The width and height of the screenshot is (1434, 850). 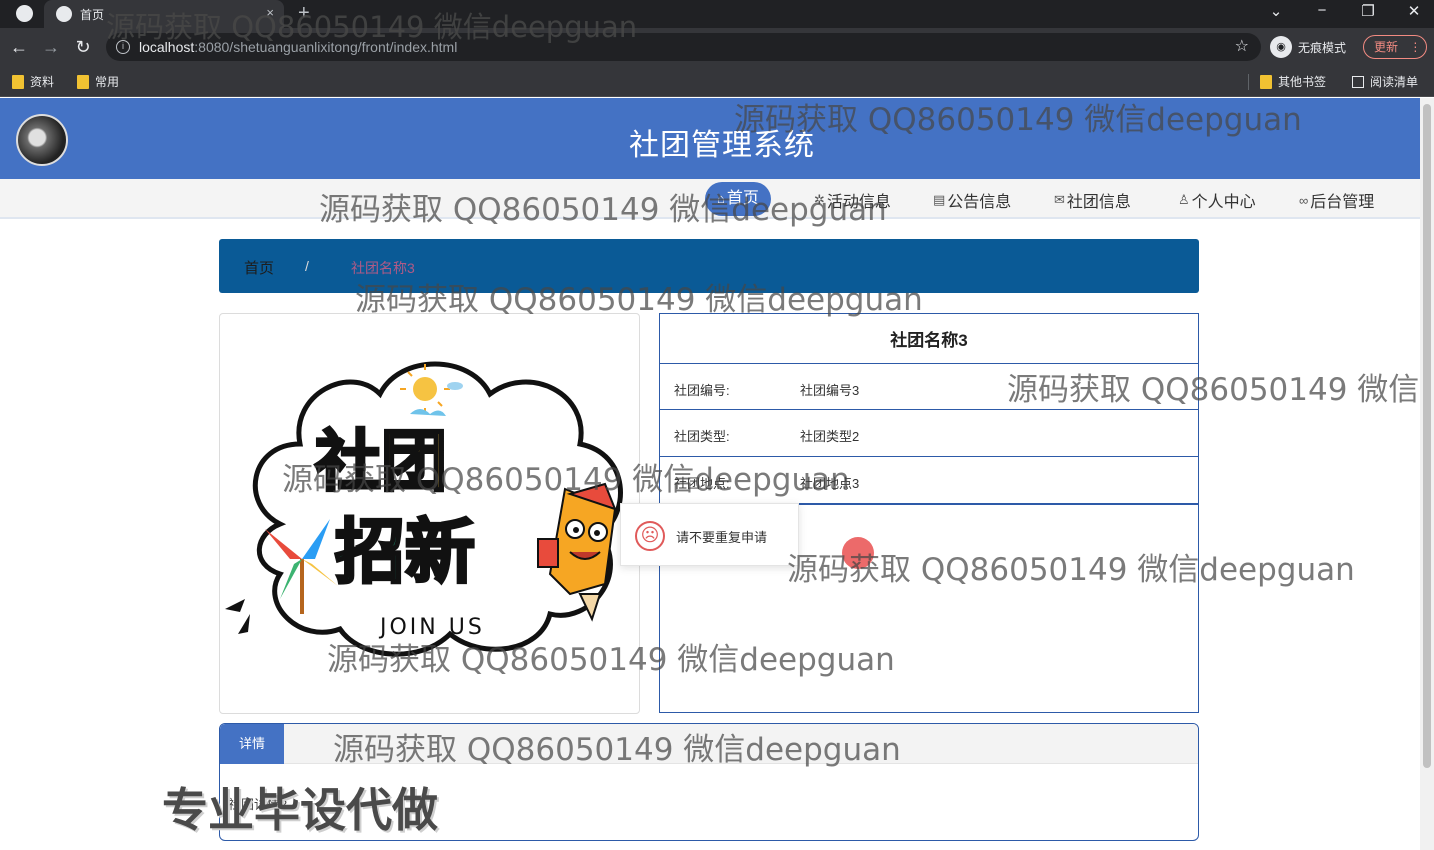 What do you see at coordinates (1293, 81) in the screenshot?
I see `other-bookmarks: 其他书签` at bounding box center [1293, 81].